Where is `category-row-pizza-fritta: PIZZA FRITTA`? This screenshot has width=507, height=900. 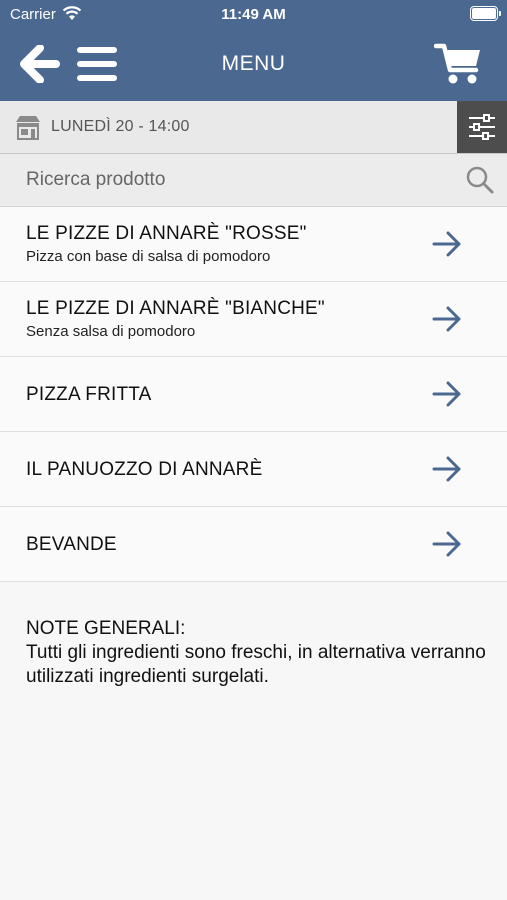
category-row-pizza-fritta: PIZZA FRITTA is located at coordinates (253, 394).